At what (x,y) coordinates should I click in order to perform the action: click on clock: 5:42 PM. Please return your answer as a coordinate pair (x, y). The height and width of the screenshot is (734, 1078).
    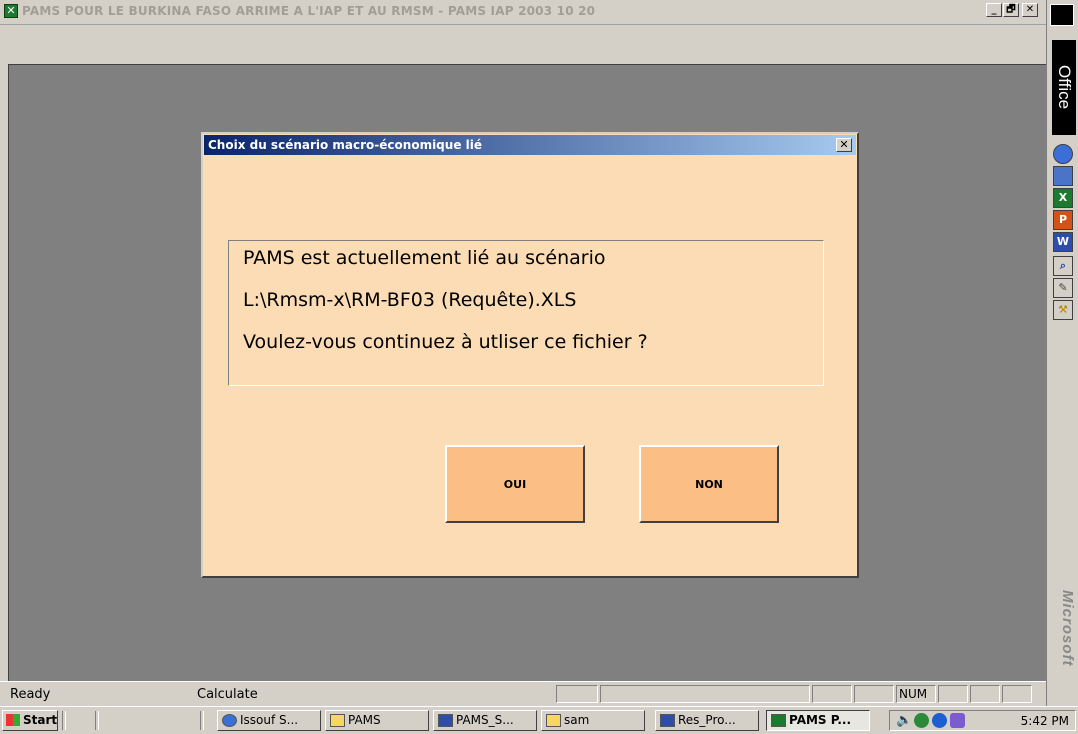
    Looking at the image, I should click on (1044, 721).